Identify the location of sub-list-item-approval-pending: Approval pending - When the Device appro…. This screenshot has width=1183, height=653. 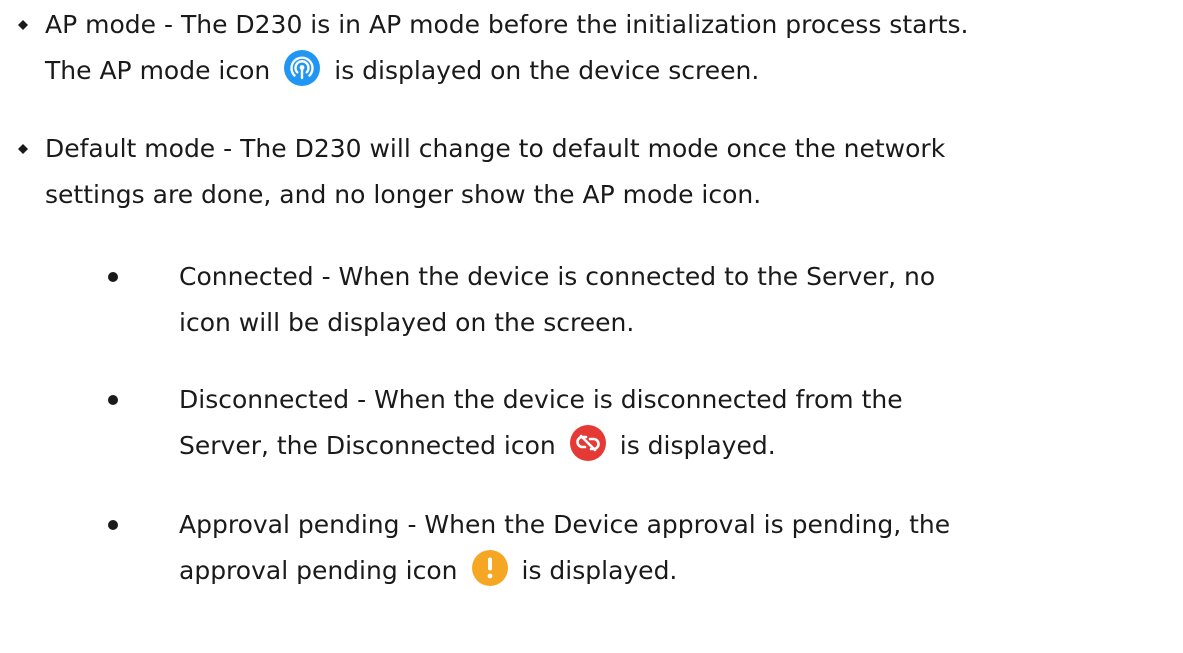
(529, 548).